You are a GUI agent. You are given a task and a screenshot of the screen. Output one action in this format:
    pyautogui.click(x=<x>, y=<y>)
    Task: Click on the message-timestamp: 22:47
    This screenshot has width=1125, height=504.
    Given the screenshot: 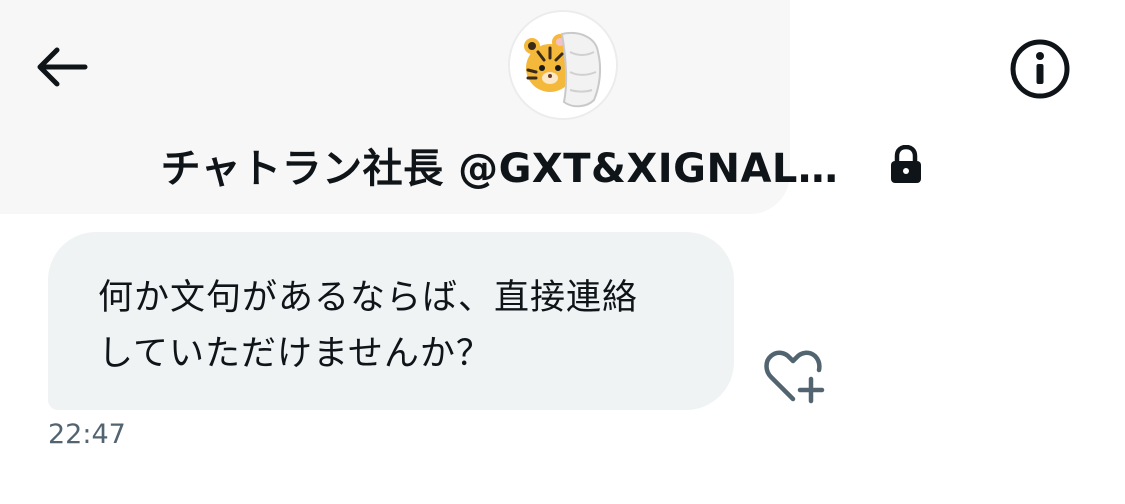 What is the action you would take?
    pyautogui.click(x=87, y=434)
    